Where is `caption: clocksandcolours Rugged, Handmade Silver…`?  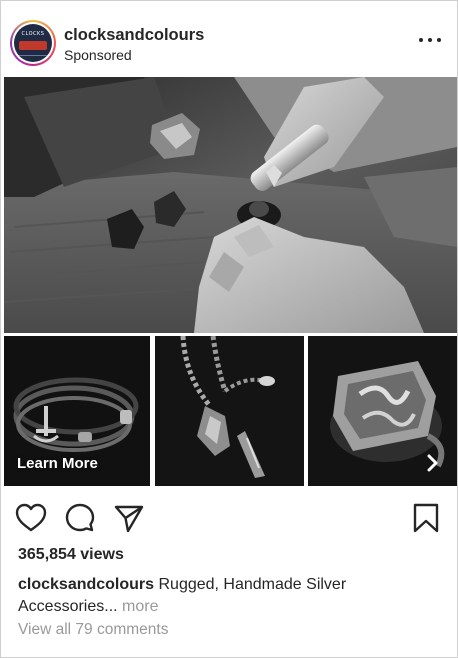
caption: clocksandcolours Rugged, Handmade Silver… is located at coordinates (233, 596).